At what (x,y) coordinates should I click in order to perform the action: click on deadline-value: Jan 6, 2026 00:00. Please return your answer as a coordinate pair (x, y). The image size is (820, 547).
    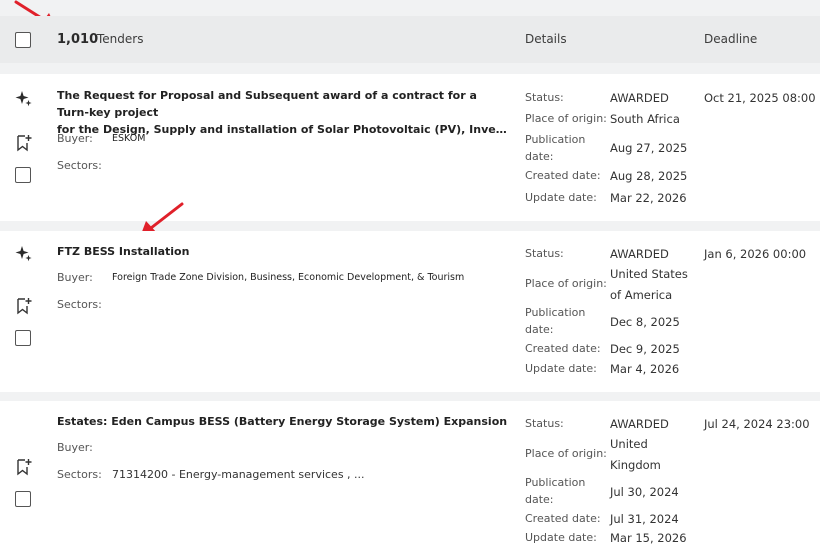
    Looking at the image, I should click on (755, 254).